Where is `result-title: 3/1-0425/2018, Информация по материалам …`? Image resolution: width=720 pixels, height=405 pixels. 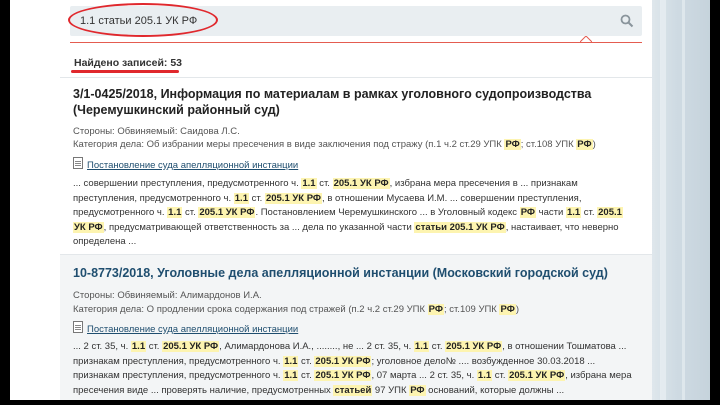
result-title: 3/1-0425/2018, Информация по материалам … is located at coordinates (353, 102).